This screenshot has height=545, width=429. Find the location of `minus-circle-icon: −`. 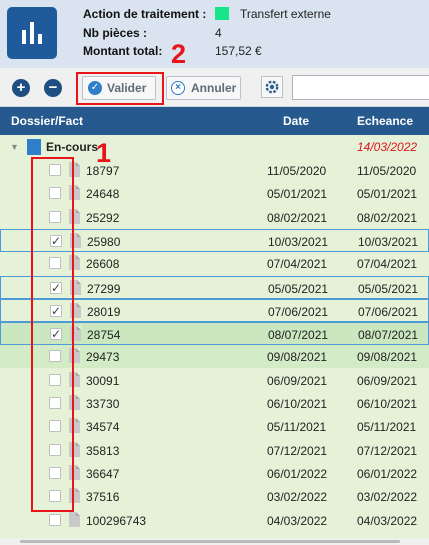

minus-circle-icon: − is located at coordinates (53, 88).